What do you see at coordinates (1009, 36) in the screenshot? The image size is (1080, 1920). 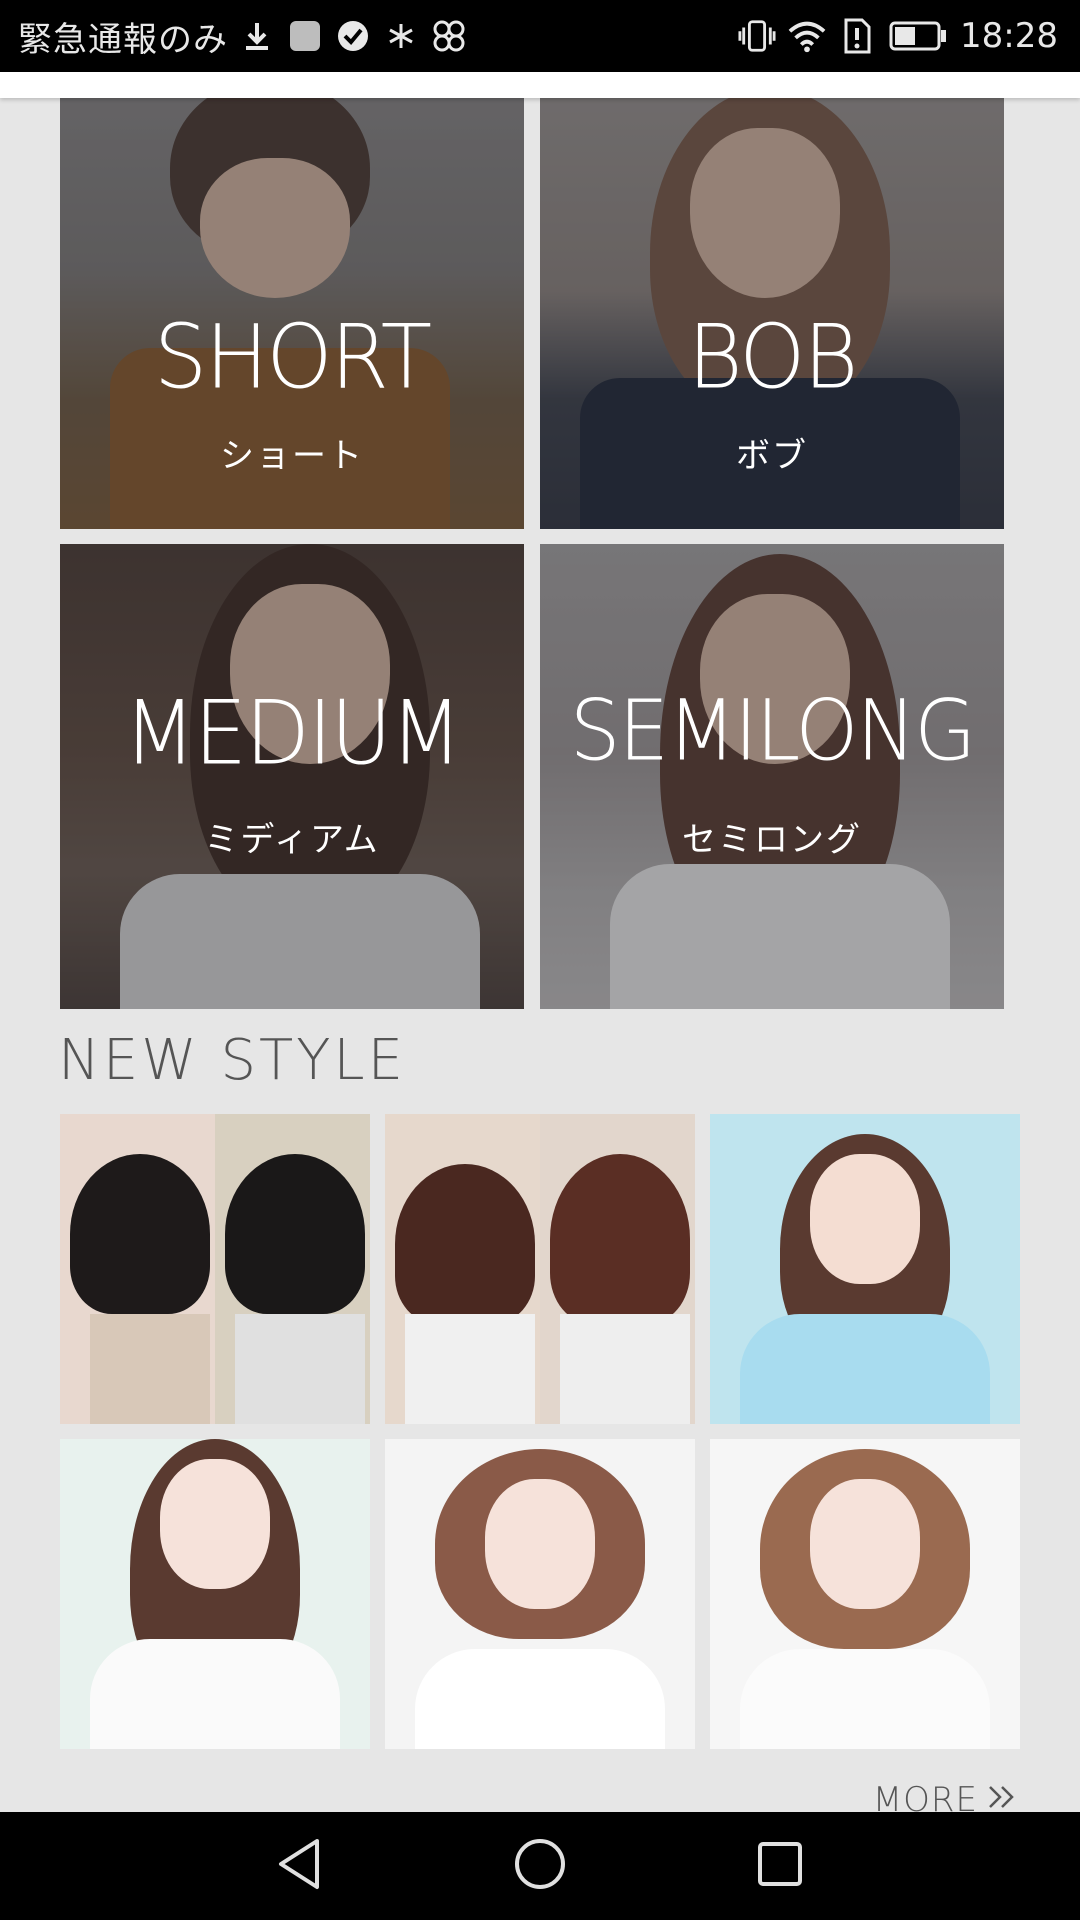 I see `clock: 18:28` at bounding box center [1009, 36].